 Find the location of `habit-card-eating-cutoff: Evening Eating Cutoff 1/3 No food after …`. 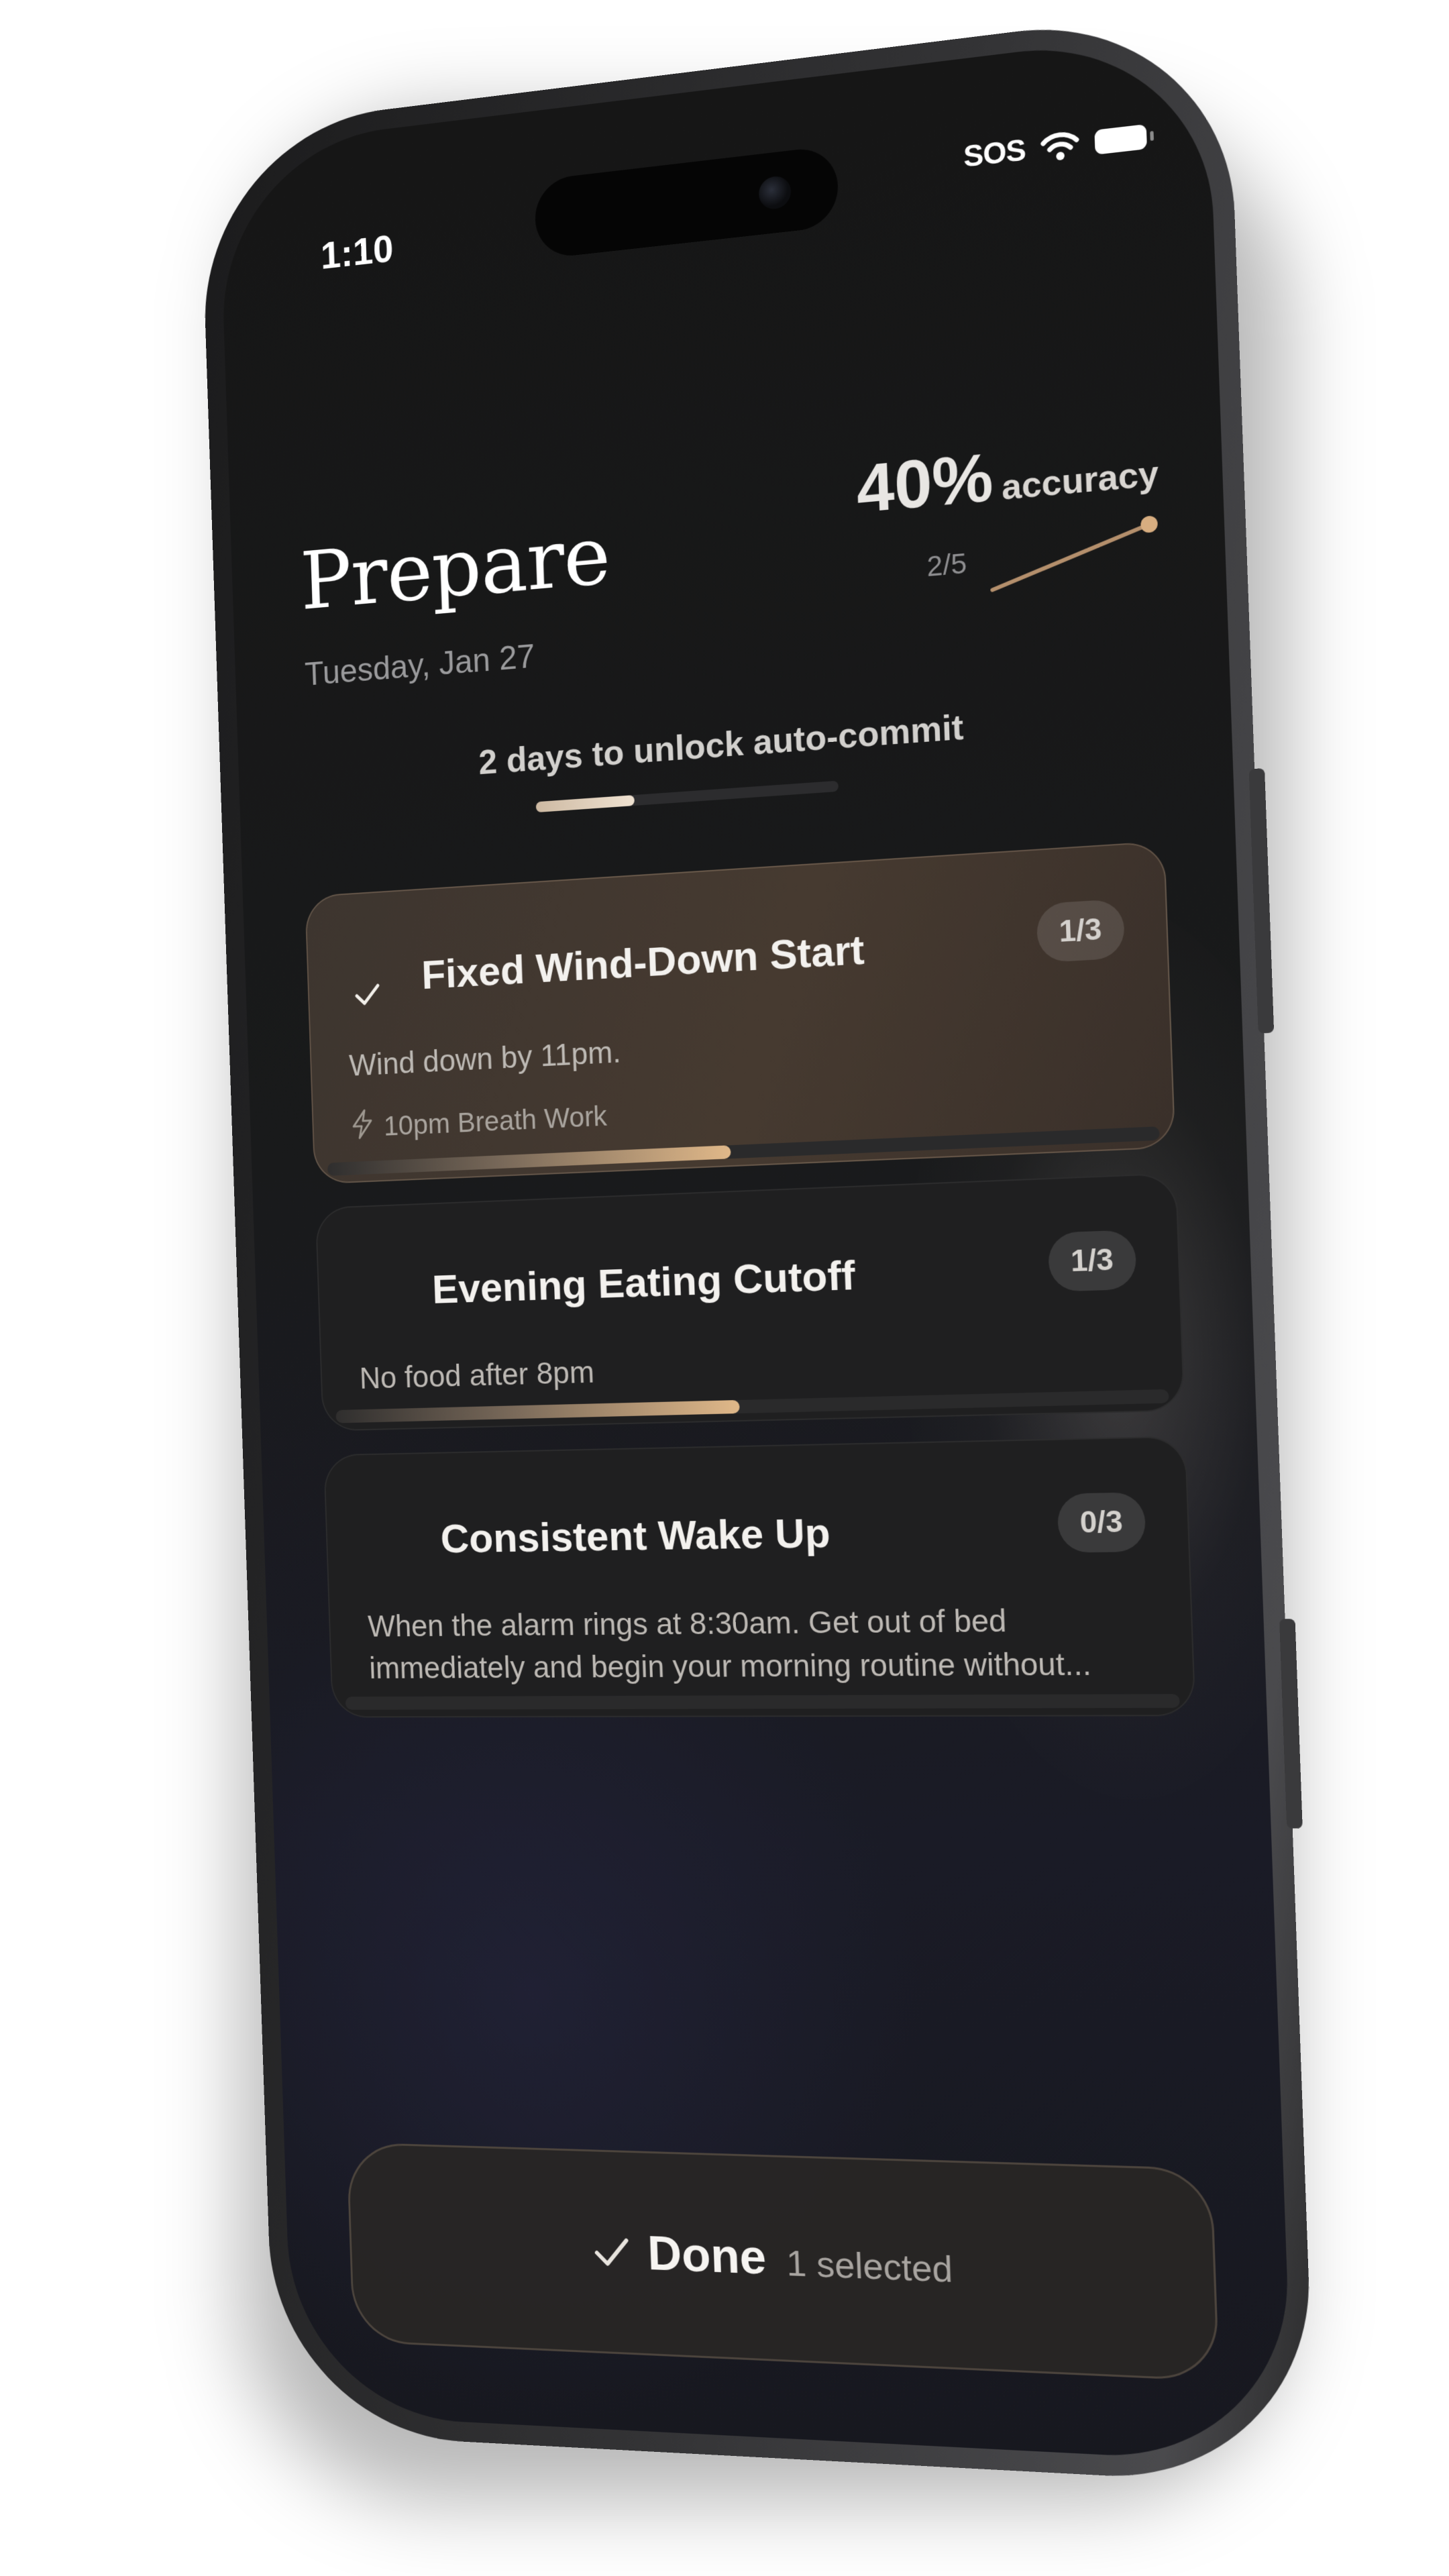

habit-card-eating-cutoff: Evening Eating Cutoff 1/3 No food after … is located at coordinates (750, 1302).